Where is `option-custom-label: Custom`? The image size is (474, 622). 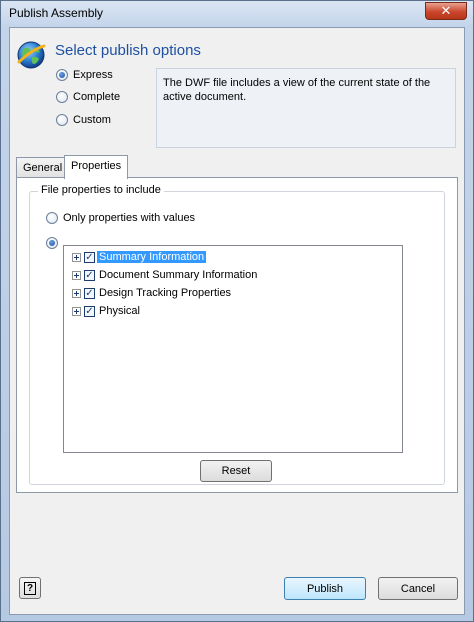 option-custom-label: Custom is located at coordinates (92, 120).